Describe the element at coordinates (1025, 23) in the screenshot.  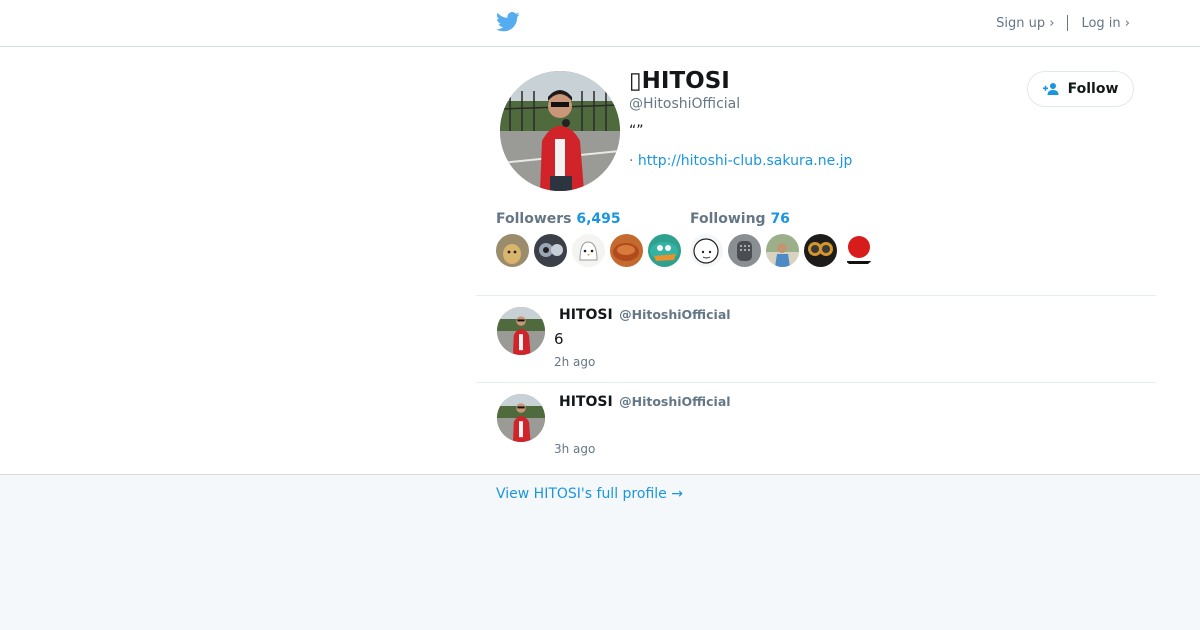
I see `sign-up-link: Sign up ›` at that location.